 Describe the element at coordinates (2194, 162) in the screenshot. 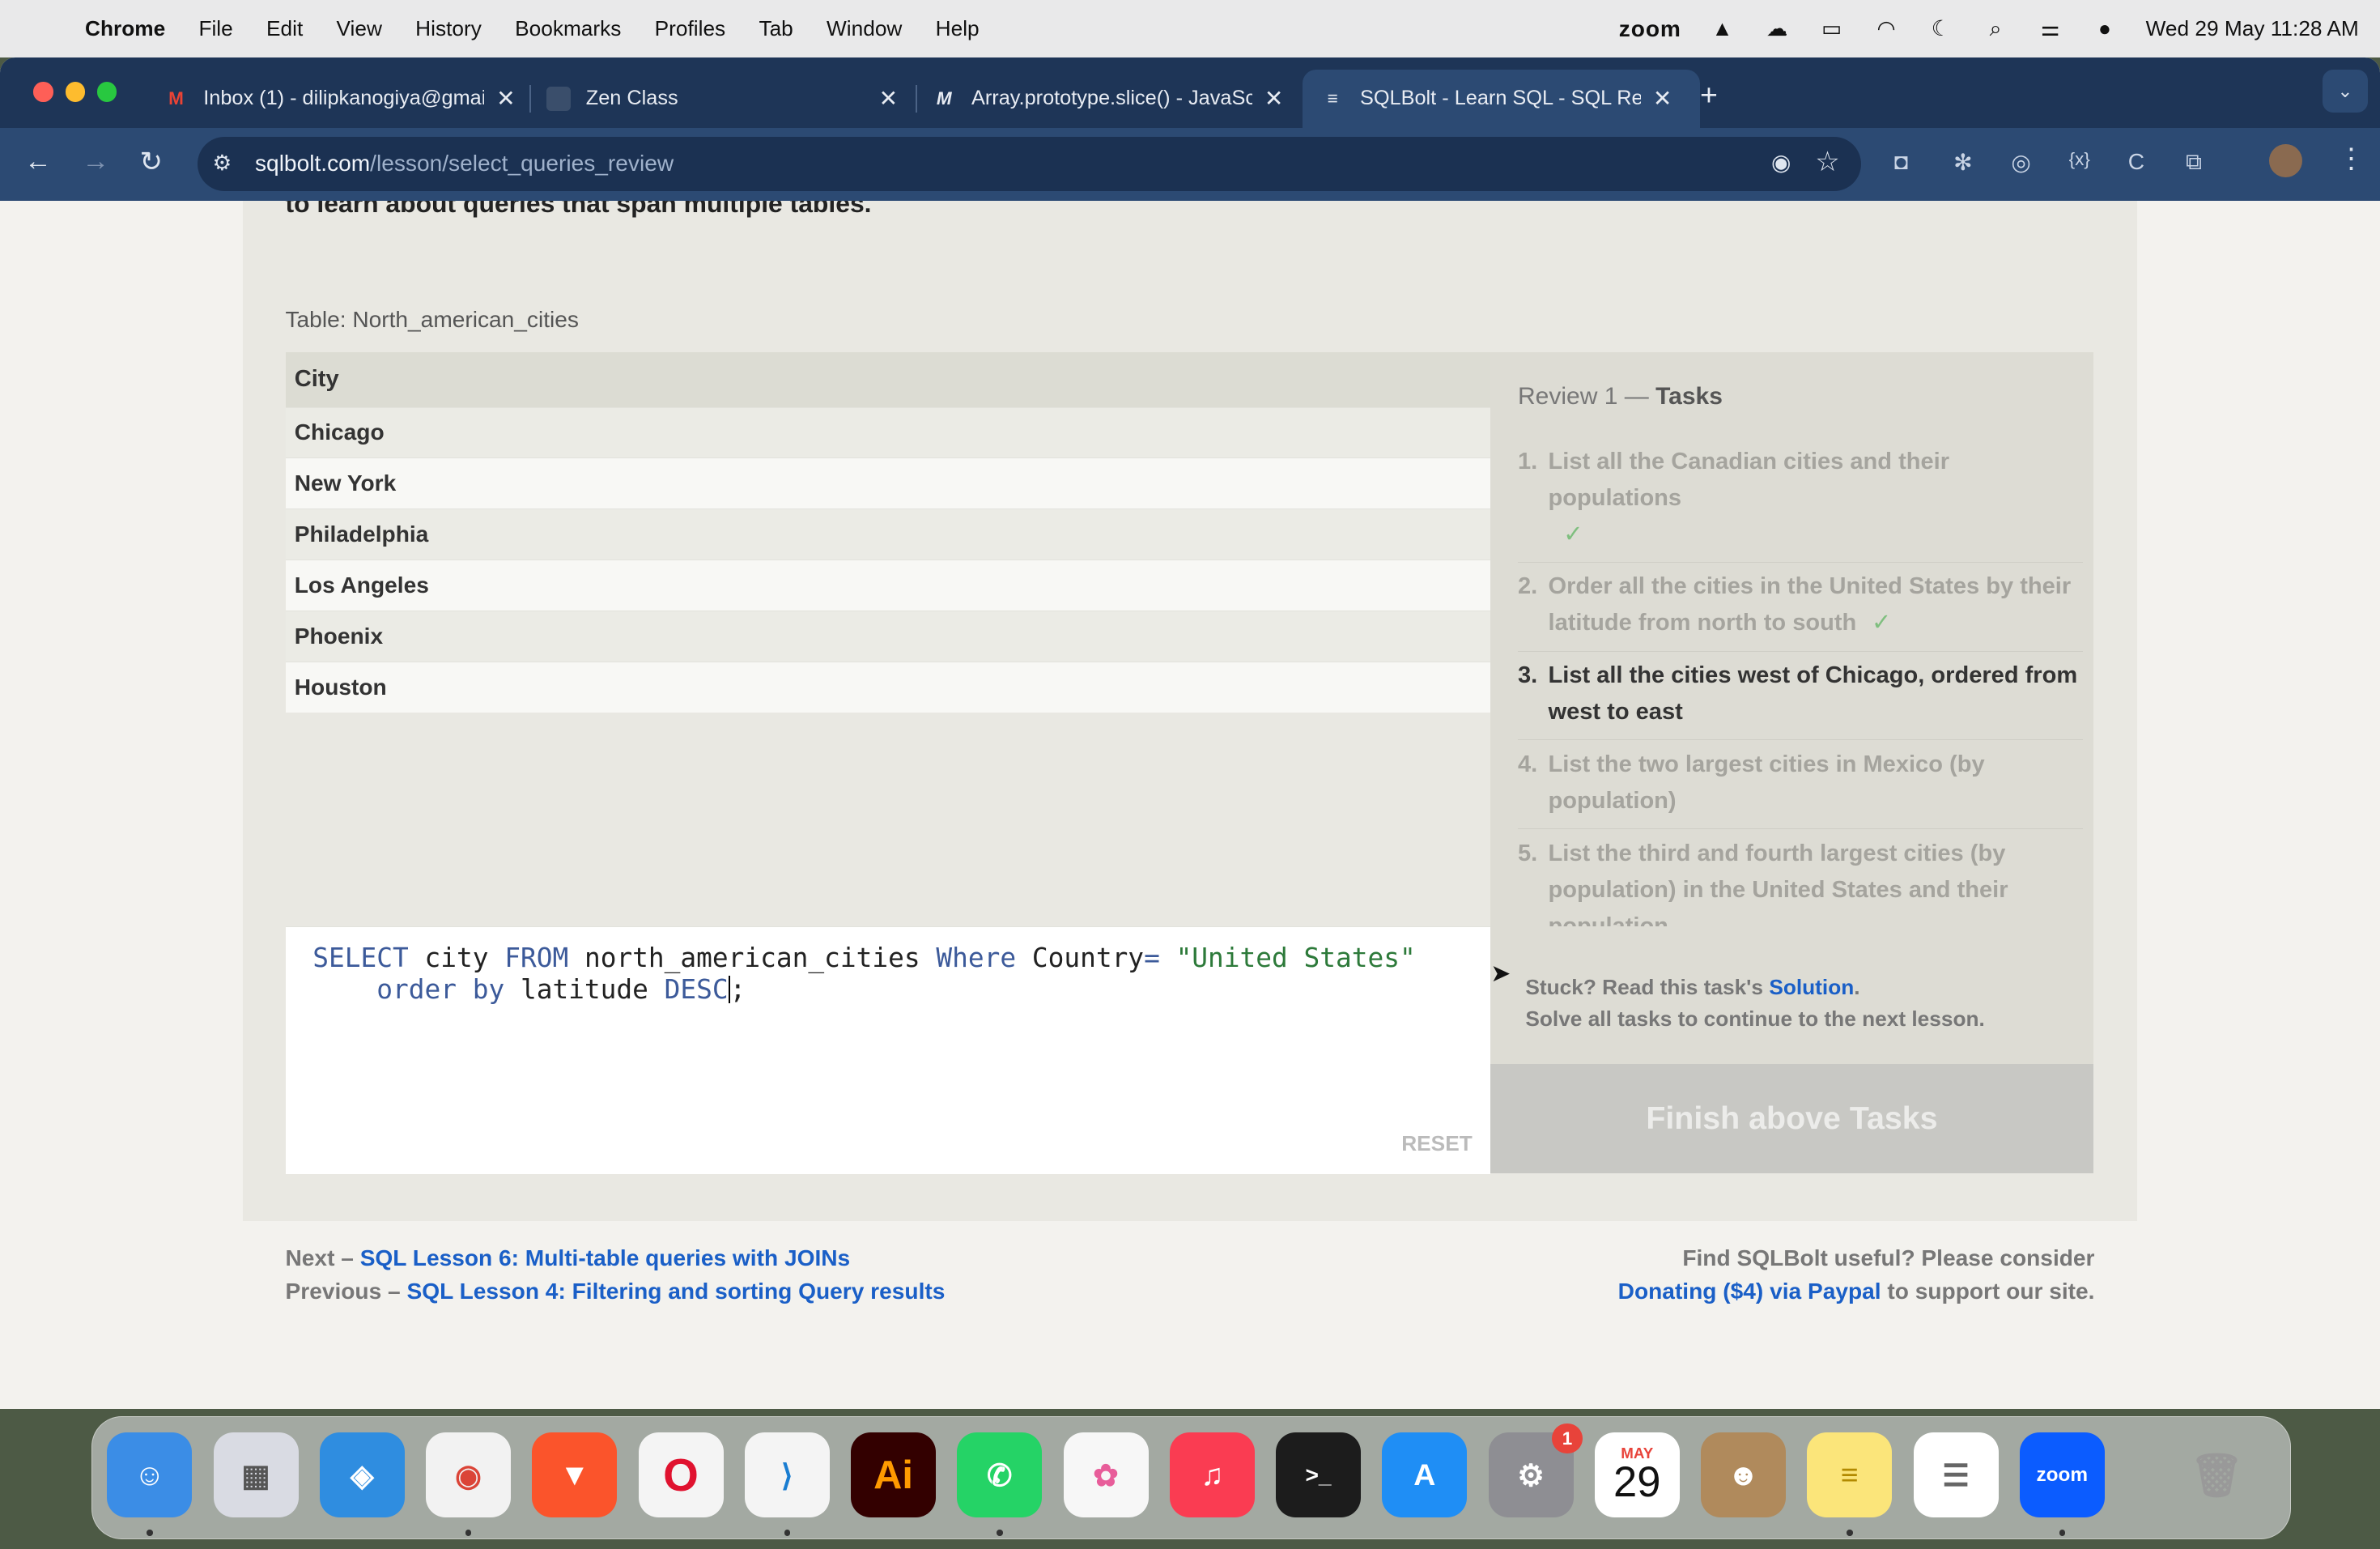

I see `extensions-puzzle-icon: ⧉` at that location.